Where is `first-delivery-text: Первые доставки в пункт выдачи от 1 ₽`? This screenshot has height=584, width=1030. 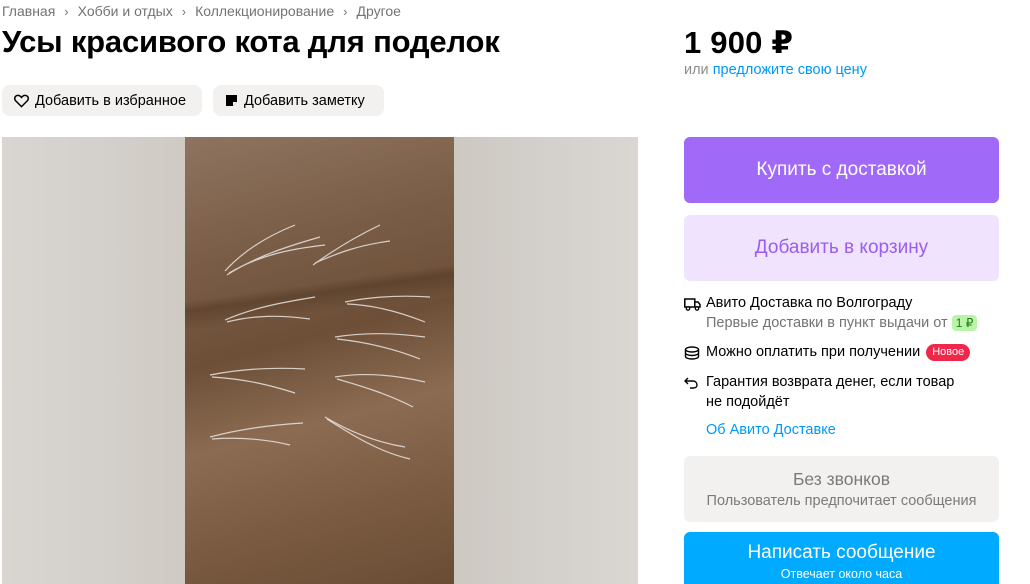
first-delivery-text: Первые доставки в пункт выдачи от 1 ₽ is located at coordinates (842, 323).